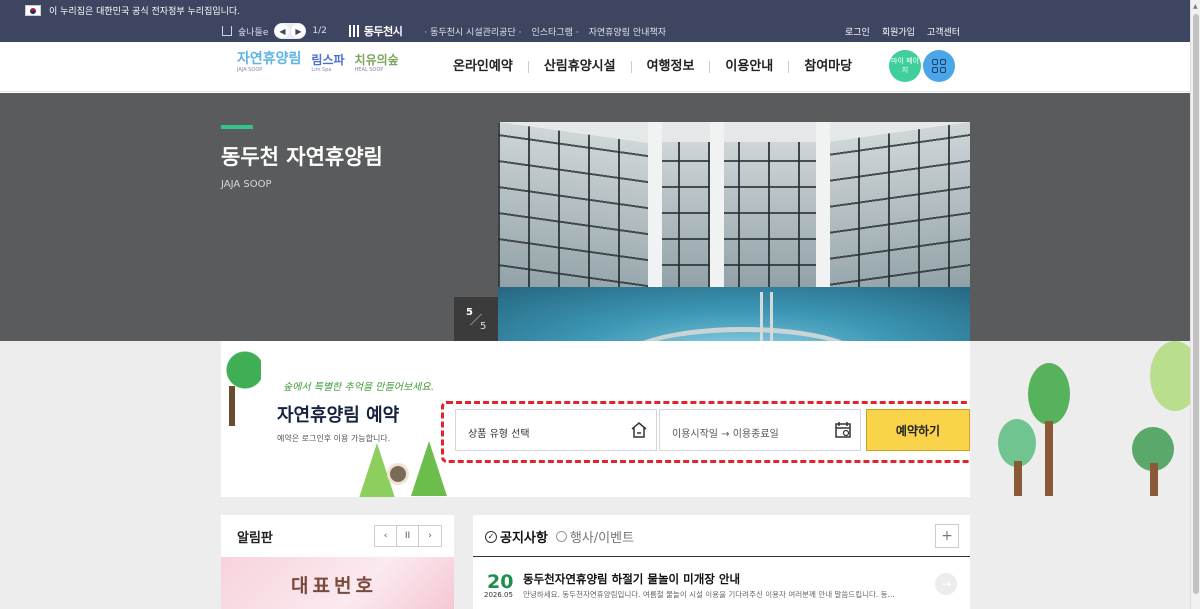 The height and width of the screenshot is (609, 1200). Describe the element at coordinates (237, 127) in the screenshot. I see `hero-accent-bar` at that location.